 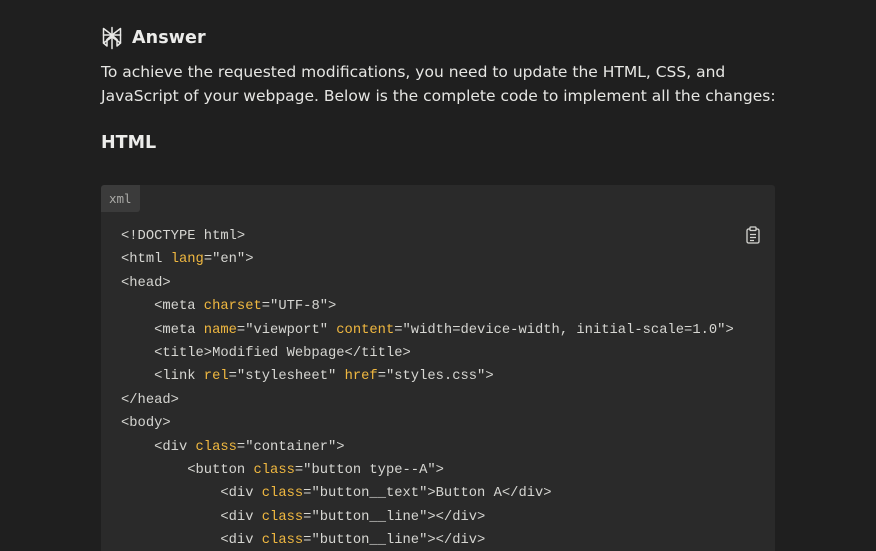 I want to click on answer-title: Answer, so click(x=169, y=38).